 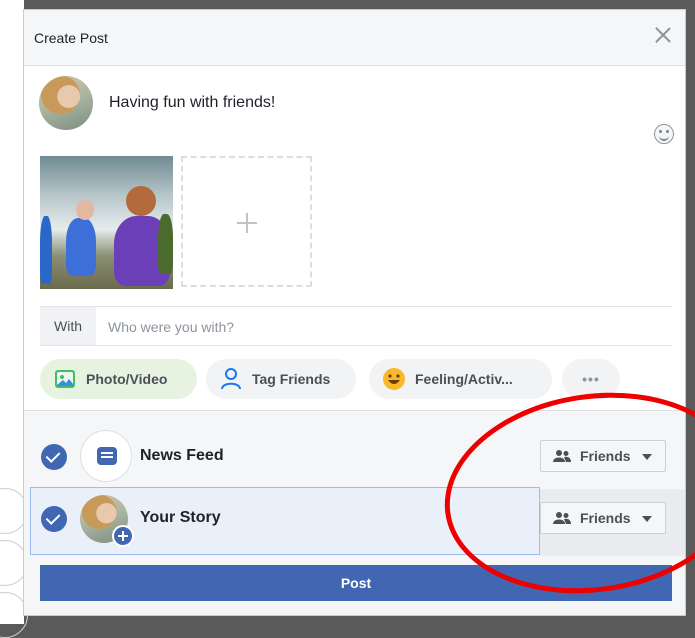 I want to click on more-icon: •••, so click(x=591, y=379).